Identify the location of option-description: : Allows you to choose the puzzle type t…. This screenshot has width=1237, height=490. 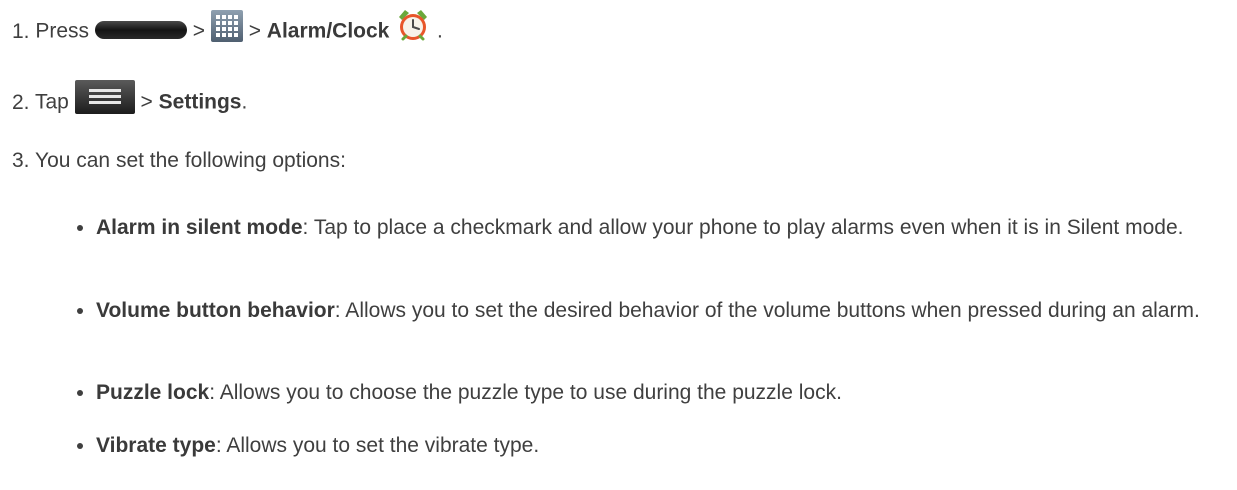
(525, 392).